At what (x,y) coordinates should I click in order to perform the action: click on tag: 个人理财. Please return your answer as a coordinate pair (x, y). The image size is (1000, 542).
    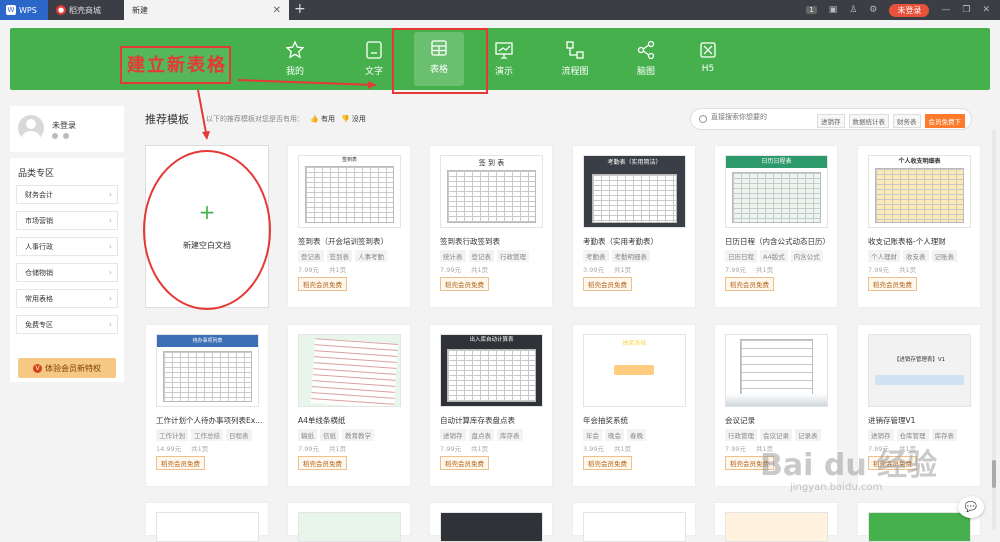
    Looking at the image, I should click on (884, 256).